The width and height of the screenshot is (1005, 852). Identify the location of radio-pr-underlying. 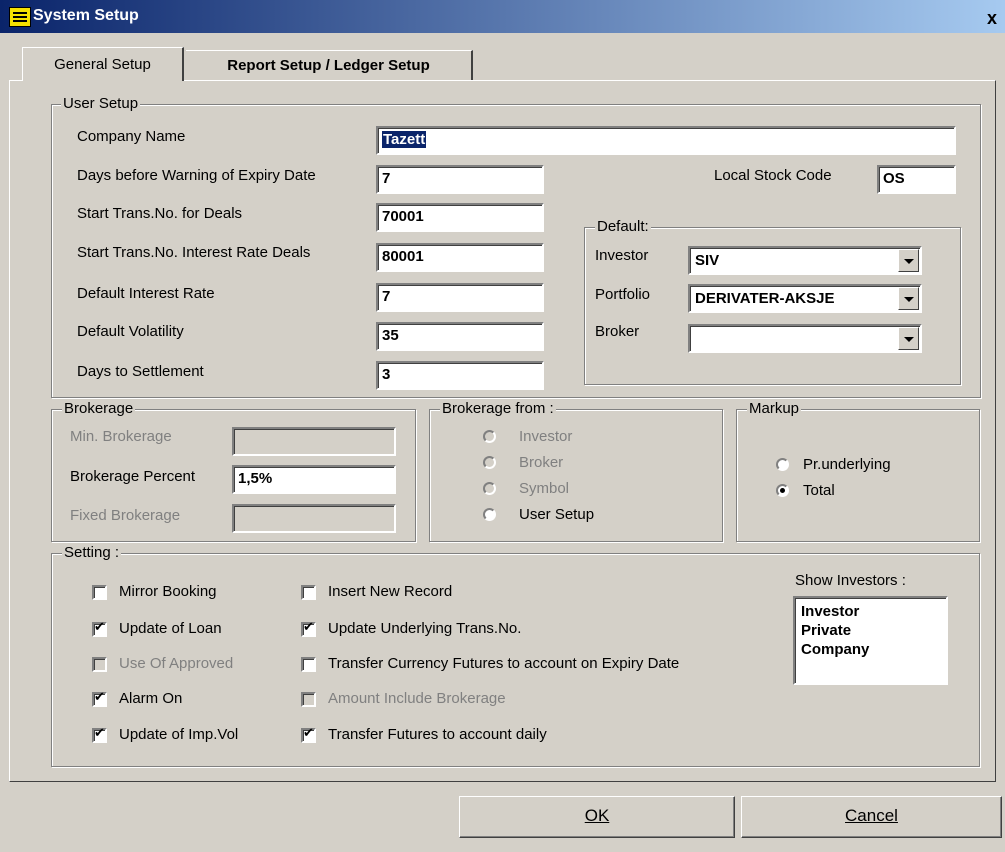
(782, 464).